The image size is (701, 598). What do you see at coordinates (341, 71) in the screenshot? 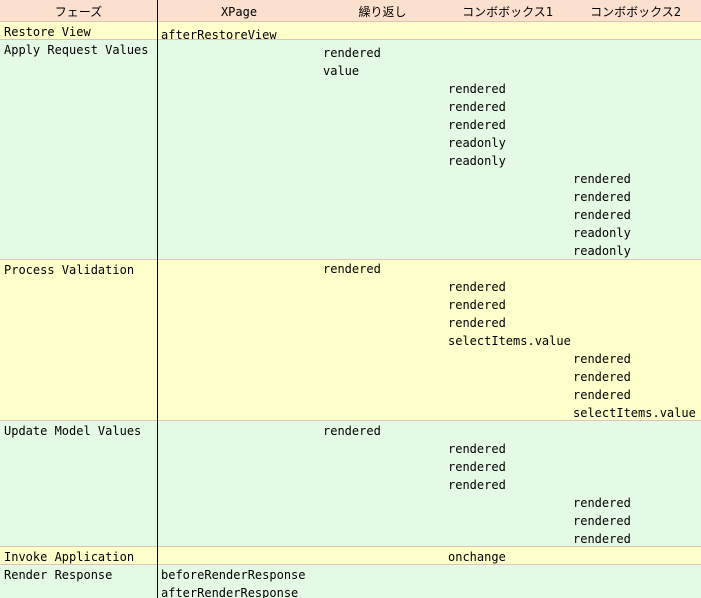
I see `cell-repeat: value` at bounding box center [341, 71].